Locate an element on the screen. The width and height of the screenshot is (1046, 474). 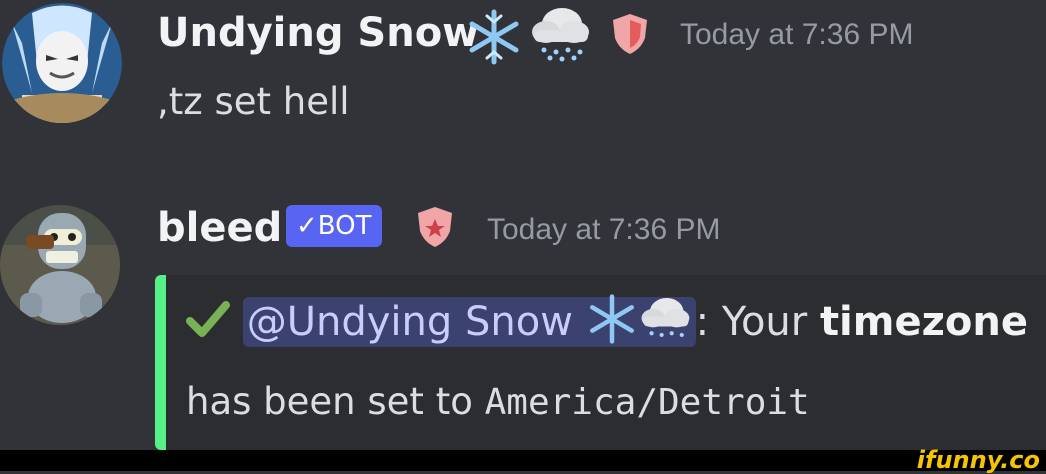
check-icon is located at coordinates (208, 324).